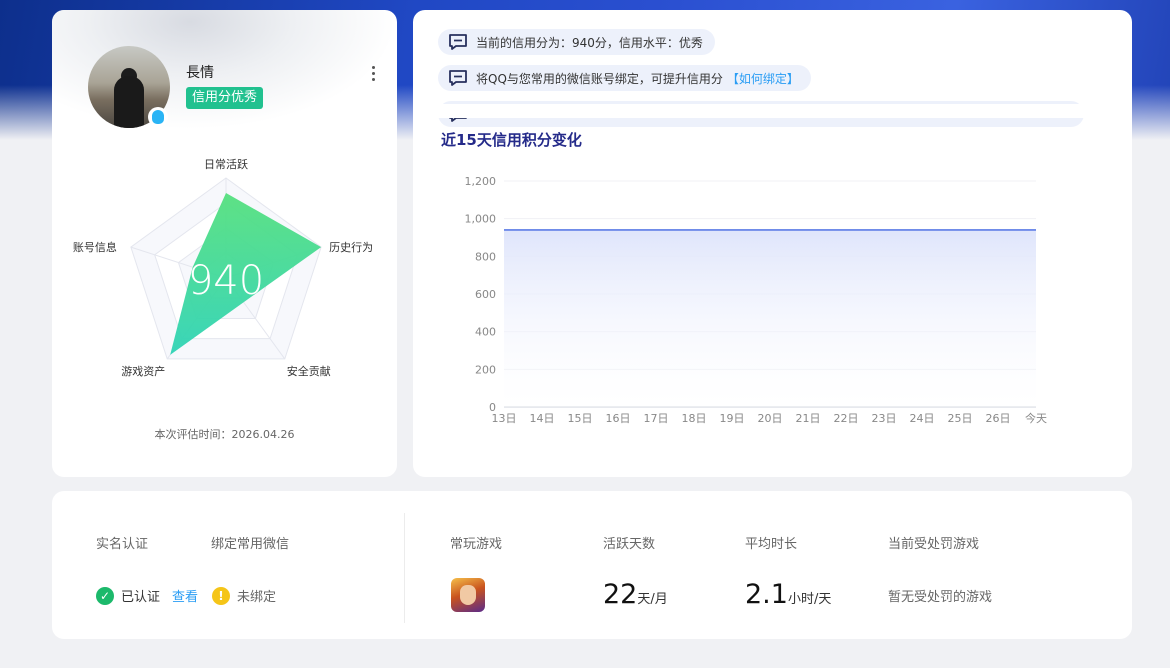 The image size is (1170, 668). I want to click on x-tick-label: 今天, so click(1036, 418).